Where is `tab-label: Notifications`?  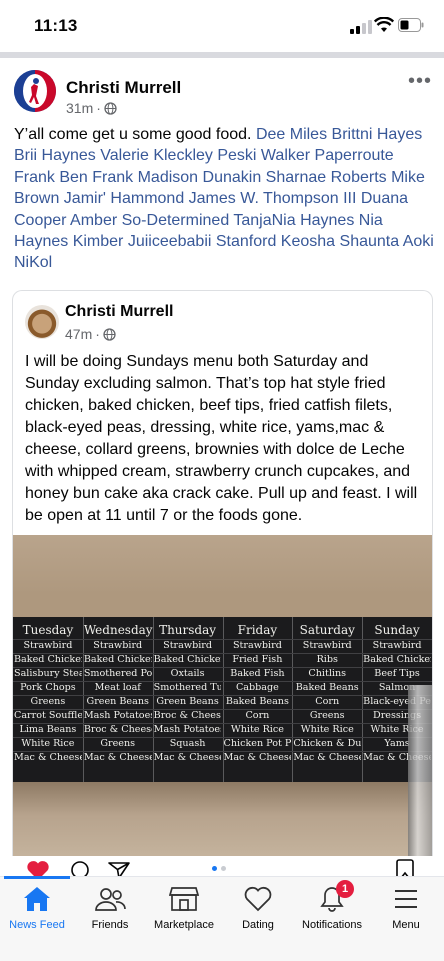 tab-label: Notifications is located at coordinates (332, 925).